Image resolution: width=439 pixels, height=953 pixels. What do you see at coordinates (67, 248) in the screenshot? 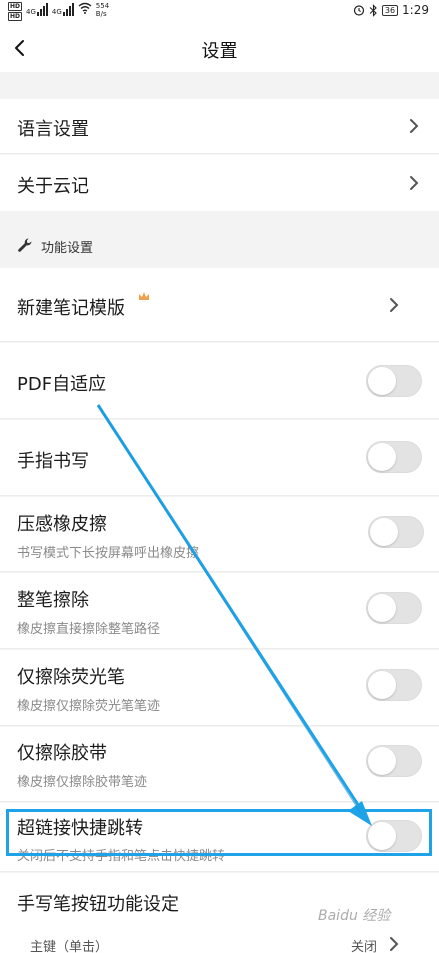
I see `section-title: 功能设置` at bounding box center [67, 248].